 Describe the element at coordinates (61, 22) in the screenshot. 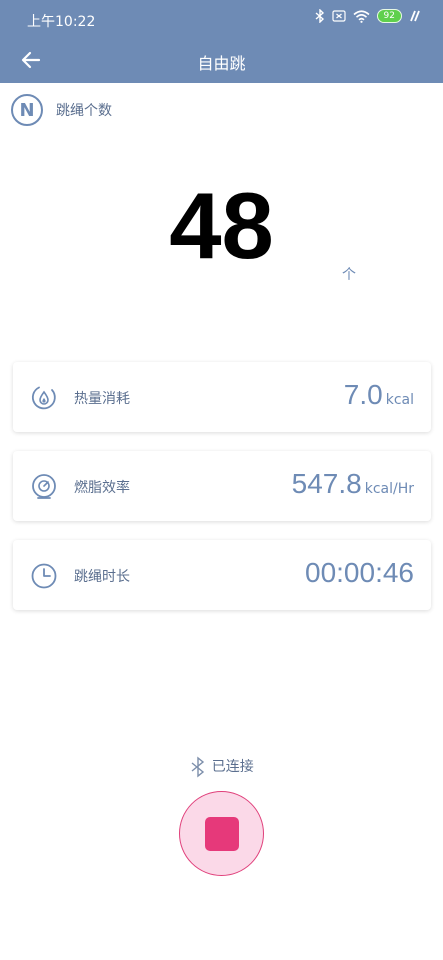

I see `status-time: 上午10:22` at that location.